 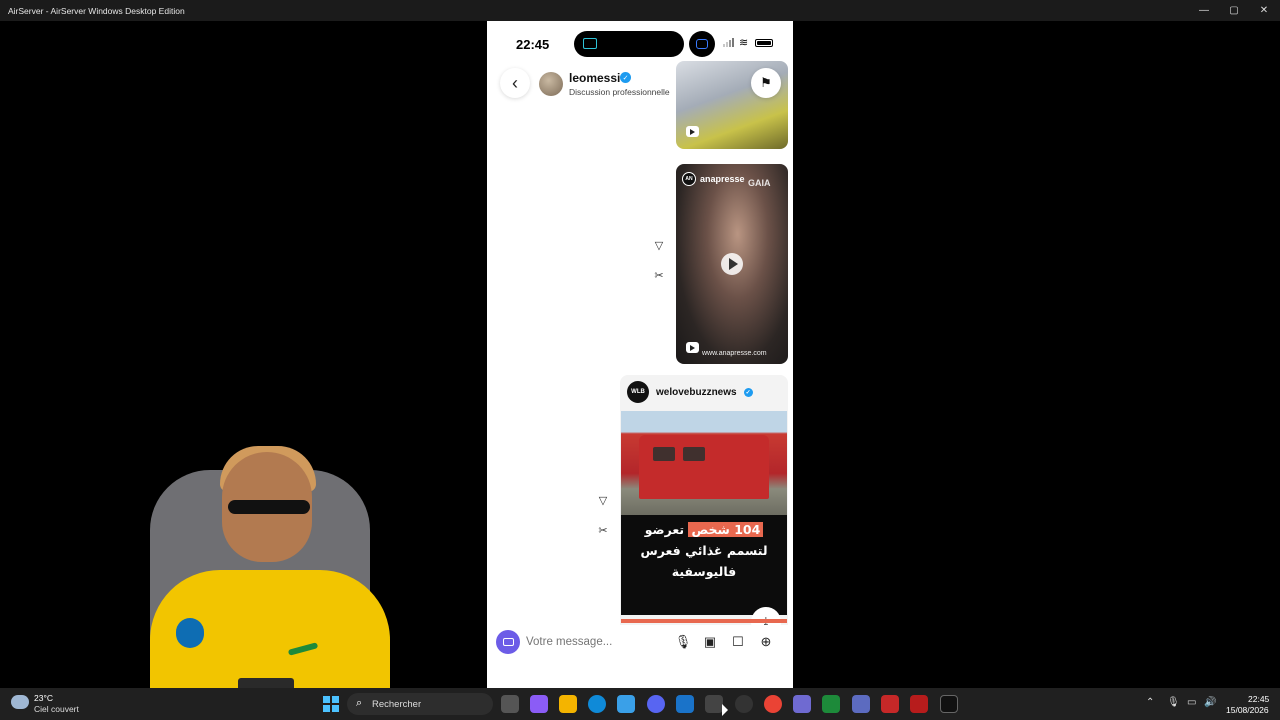 I want to click on clock-time: 22:45, so click(x=1258, y=699).